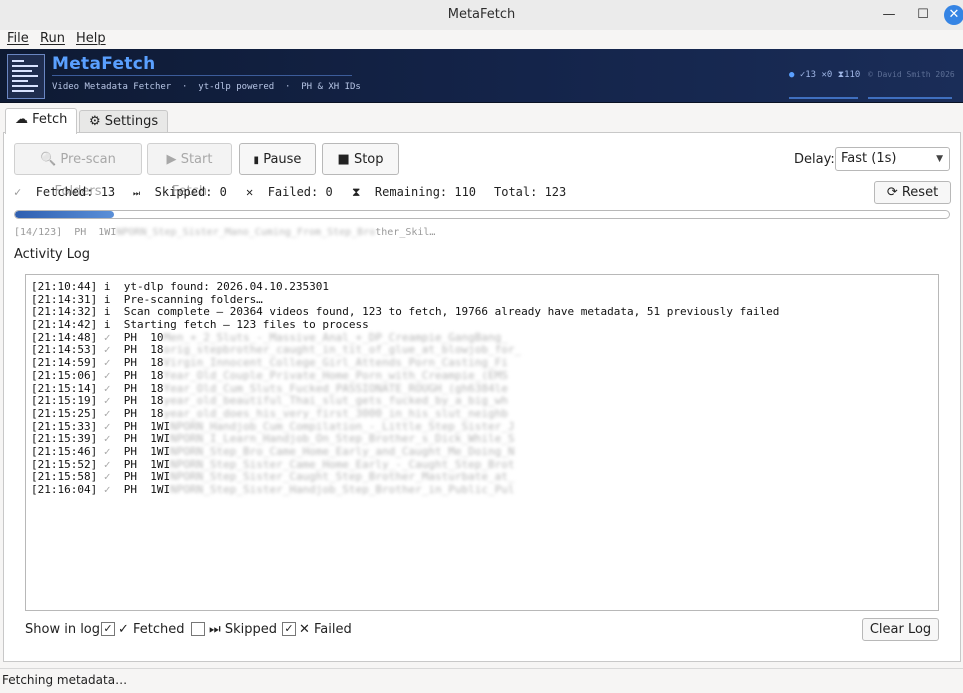 This screenshot has width=963, height=693. I want to click on total-stat: Total: 123, so click(530, 192).